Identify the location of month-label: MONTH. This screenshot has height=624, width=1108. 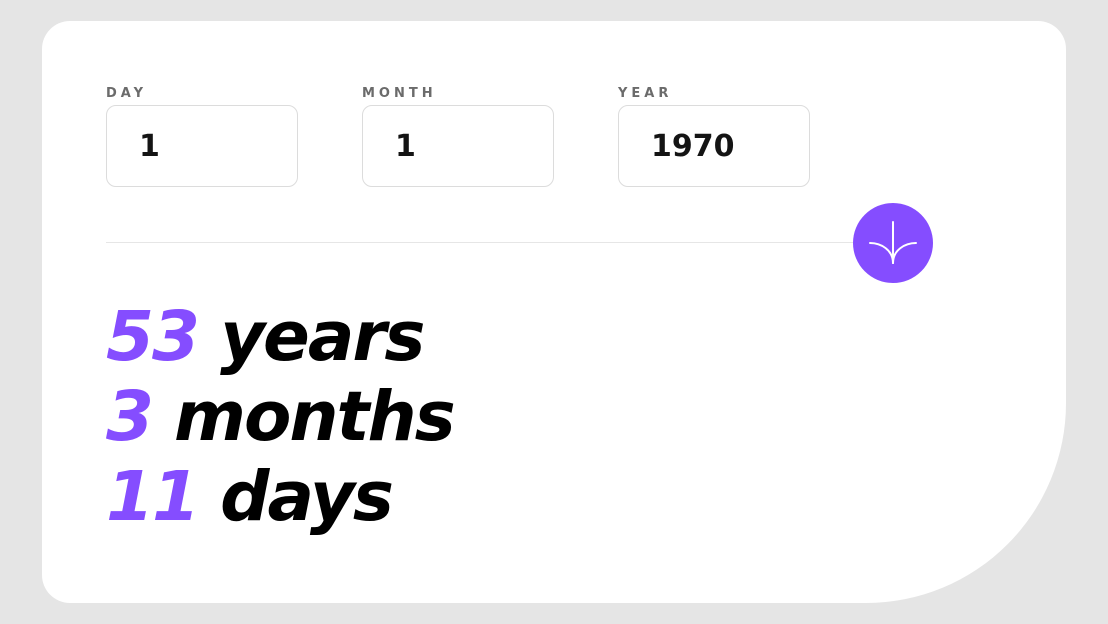
(399, 93).